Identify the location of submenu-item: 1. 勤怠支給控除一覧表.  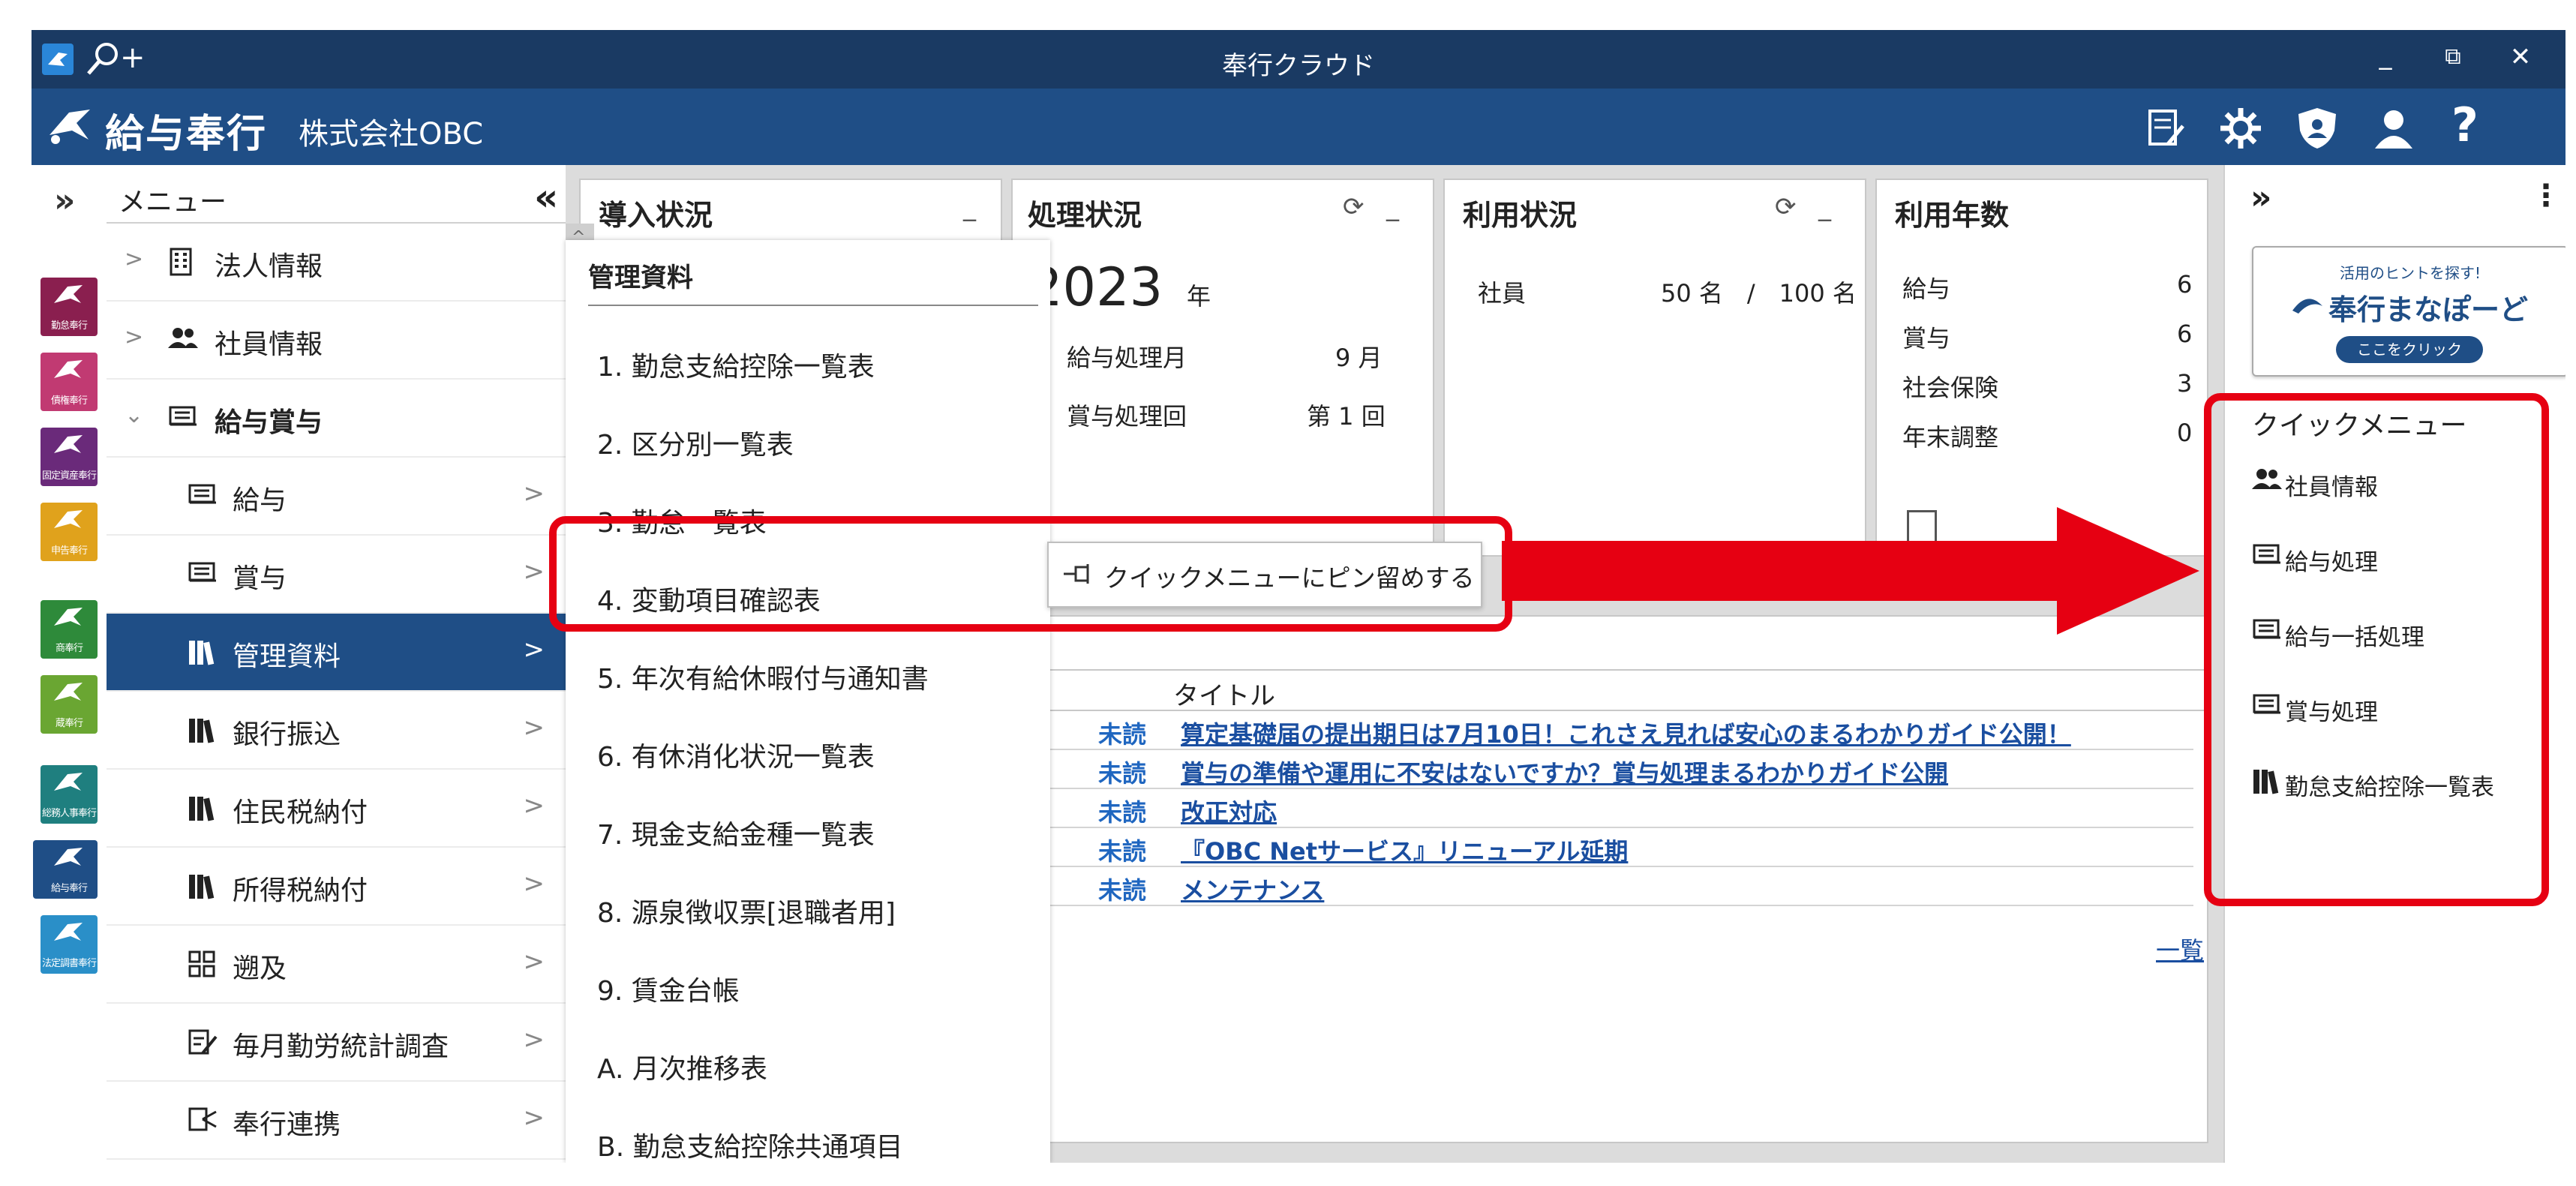
(736, 364).